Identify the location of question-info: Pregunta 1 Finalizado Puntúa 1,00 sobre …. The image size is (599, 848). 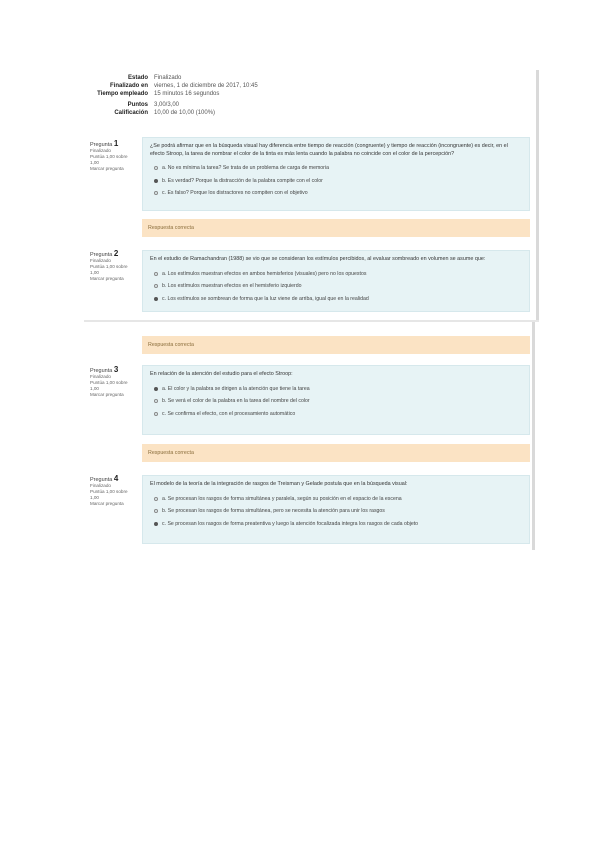
(112, 155).